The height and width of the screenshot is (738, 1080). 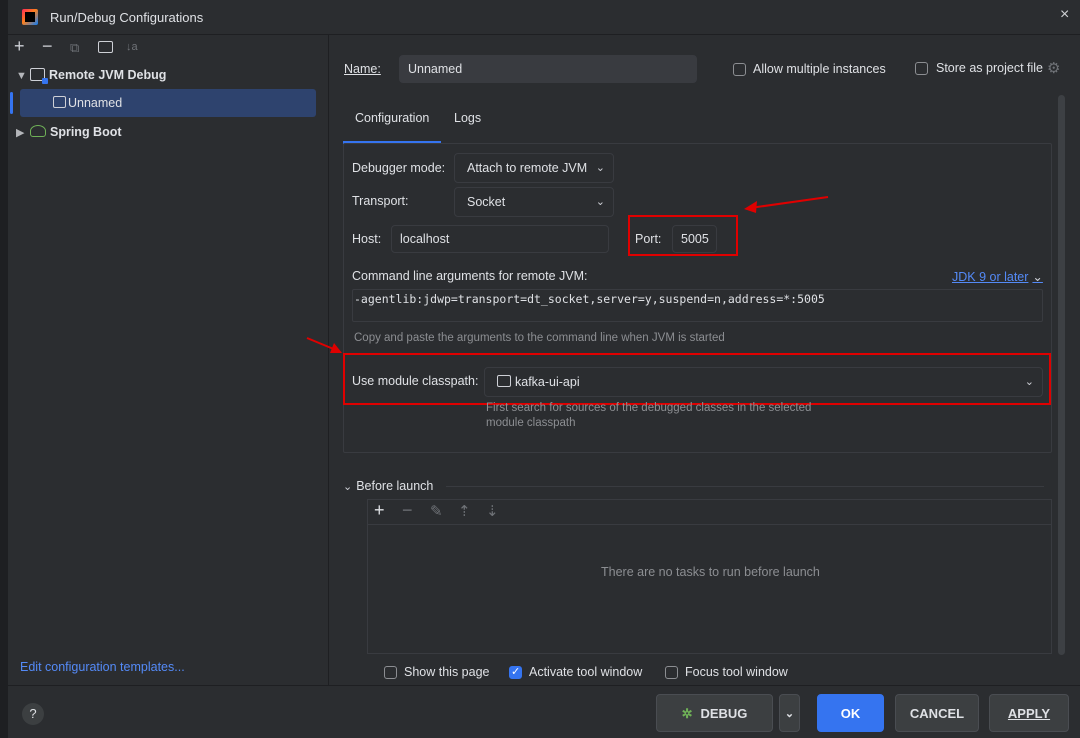 What do you see at coordinates (1061, 375) in the screenshot?
I see `vertical-scrollbar` at bounding box center [1061, 375].